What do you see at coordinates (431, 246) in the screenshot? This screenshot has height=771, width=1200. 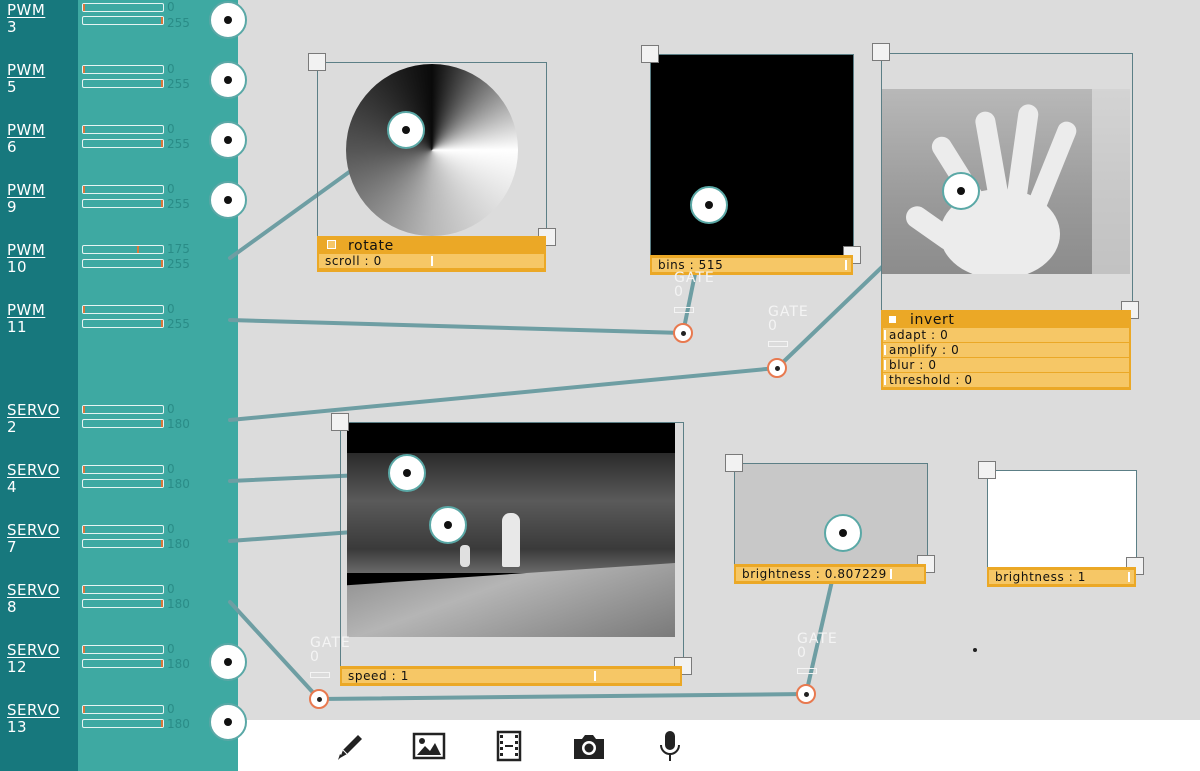 I see `rotate-toggle: rotate` at bounding box center [431, 246].